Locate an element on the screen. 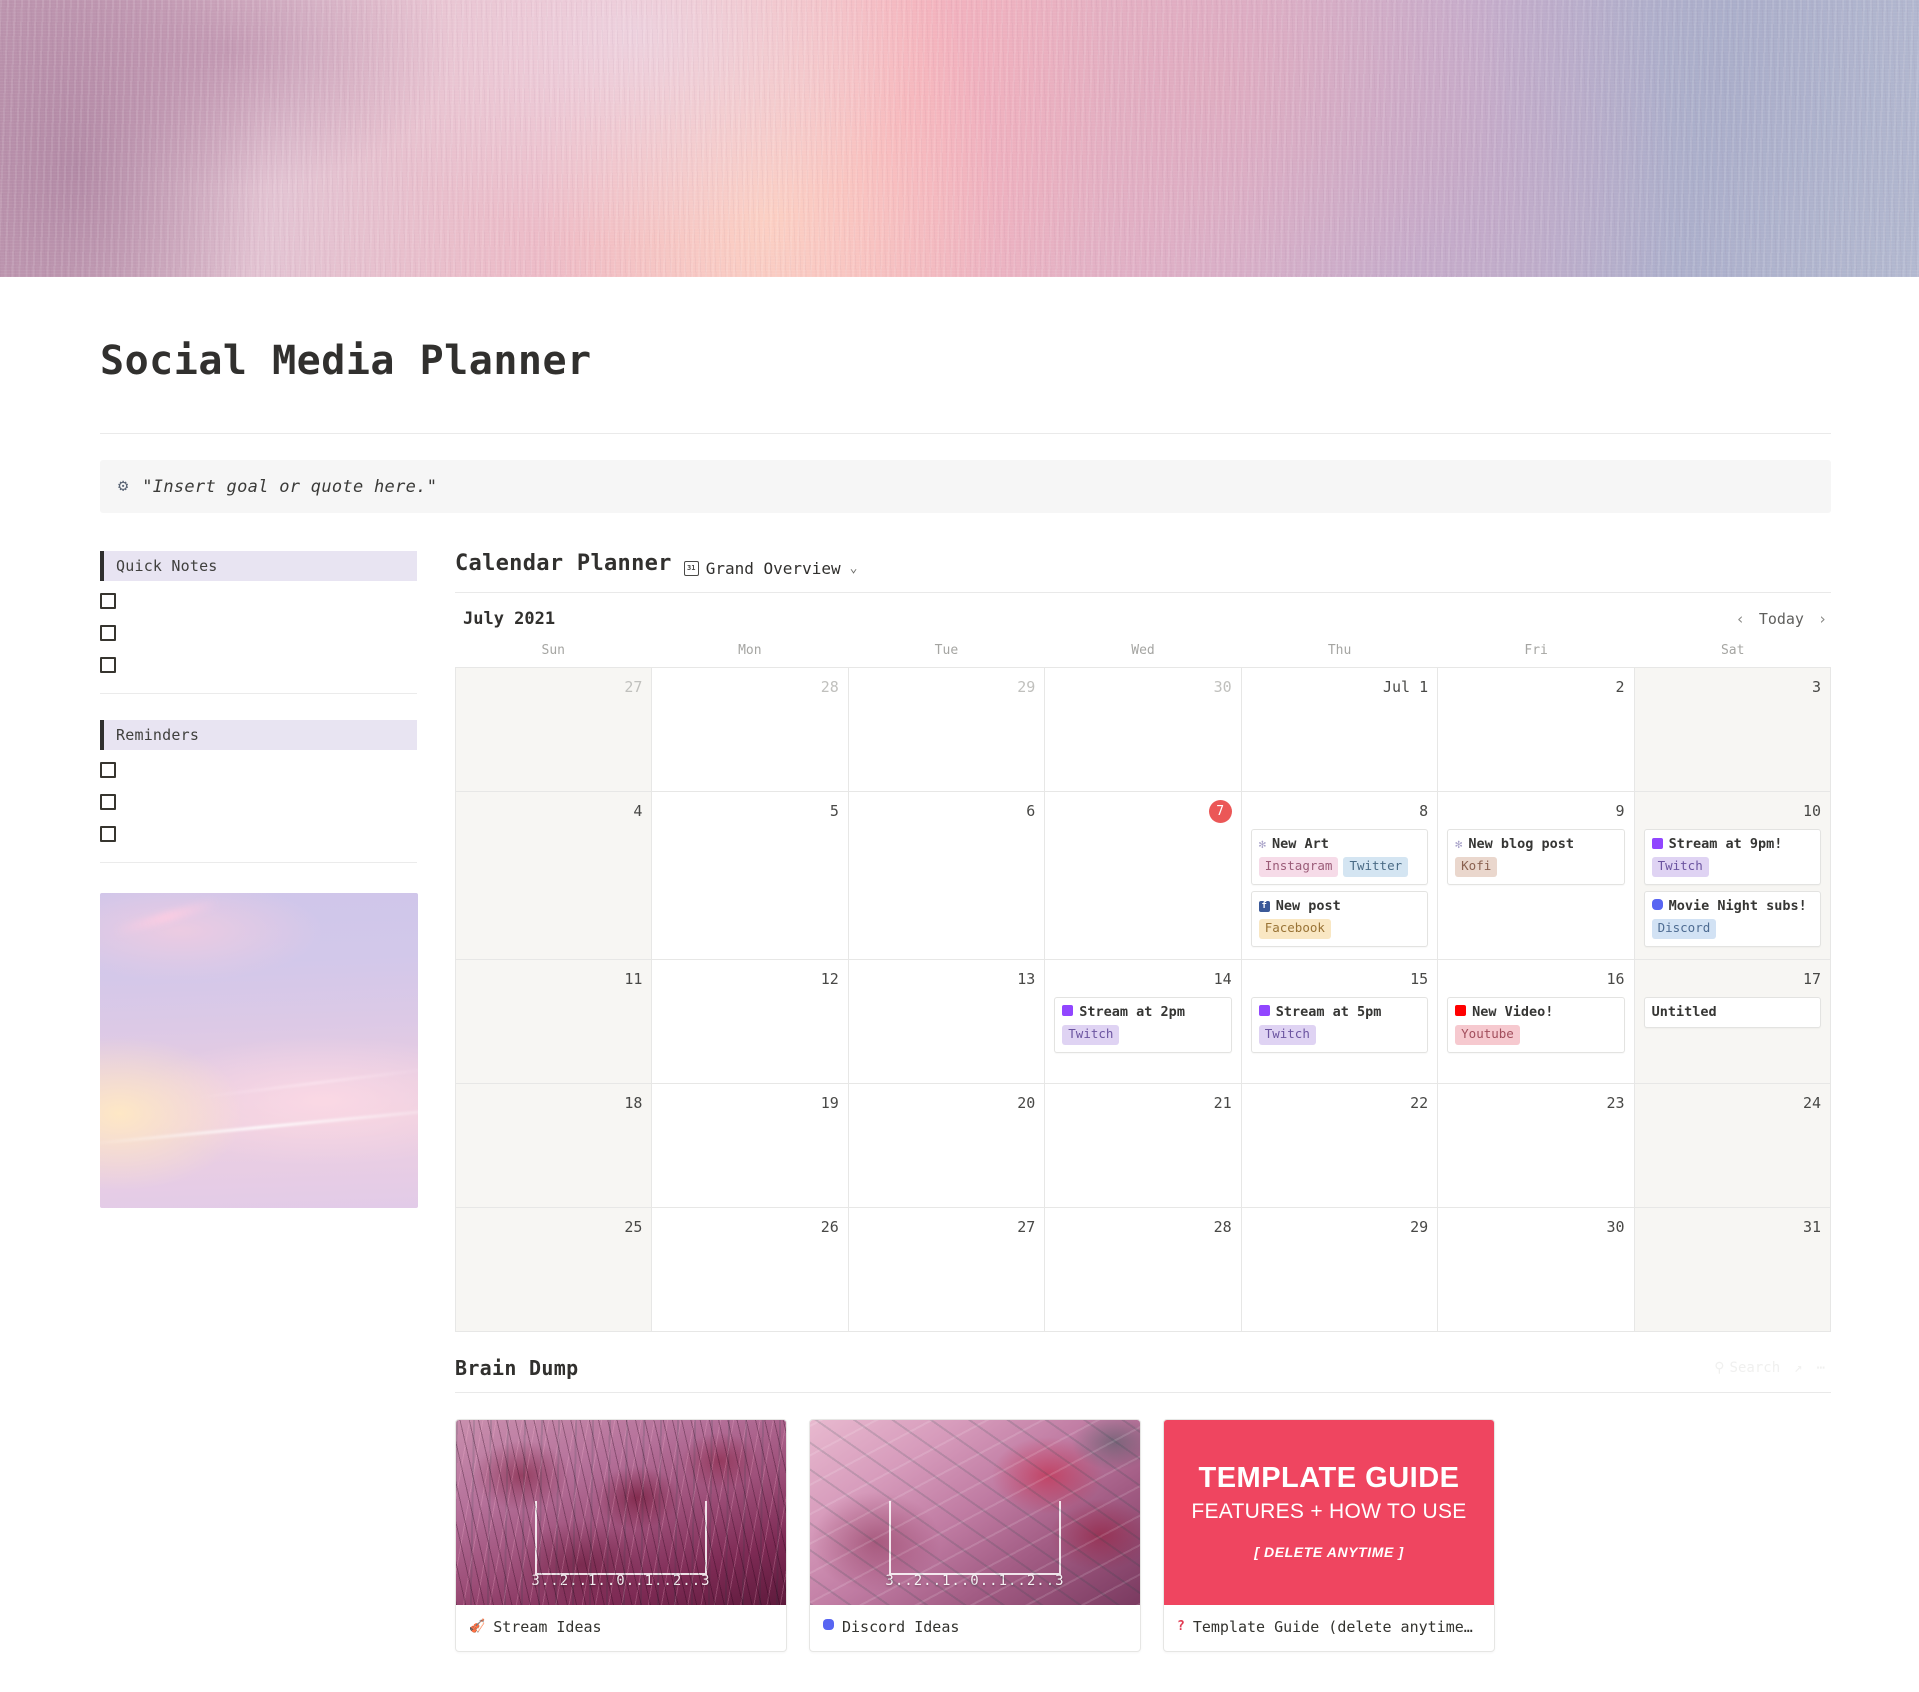 The width and height of the screenshot is (1919, 1692). calendar-day-cell: 2 is located at coordinates (1536, 730).